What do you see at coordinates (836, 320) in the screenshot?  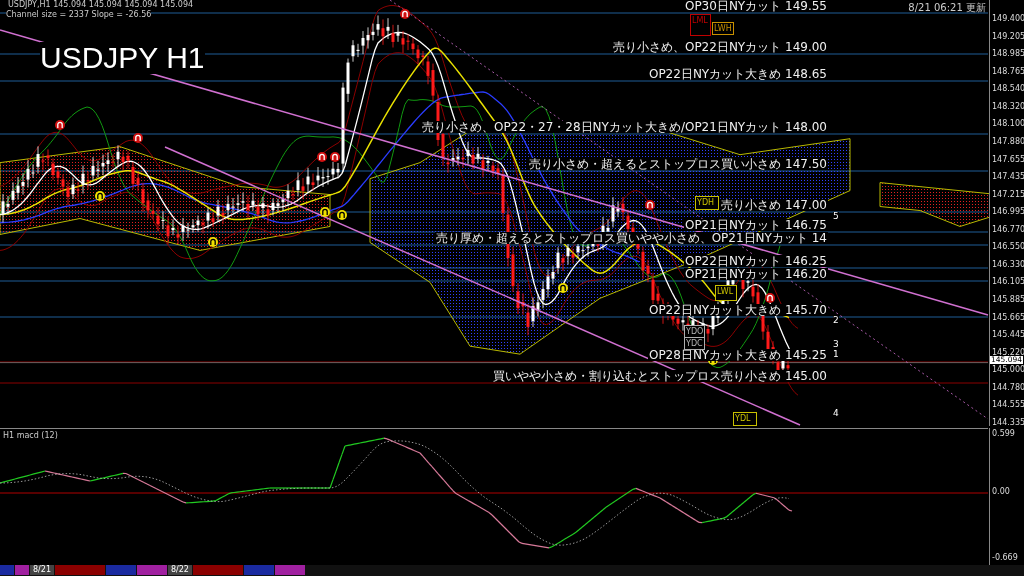 I see `wave-label: 2` at bounding box center [836, 320].